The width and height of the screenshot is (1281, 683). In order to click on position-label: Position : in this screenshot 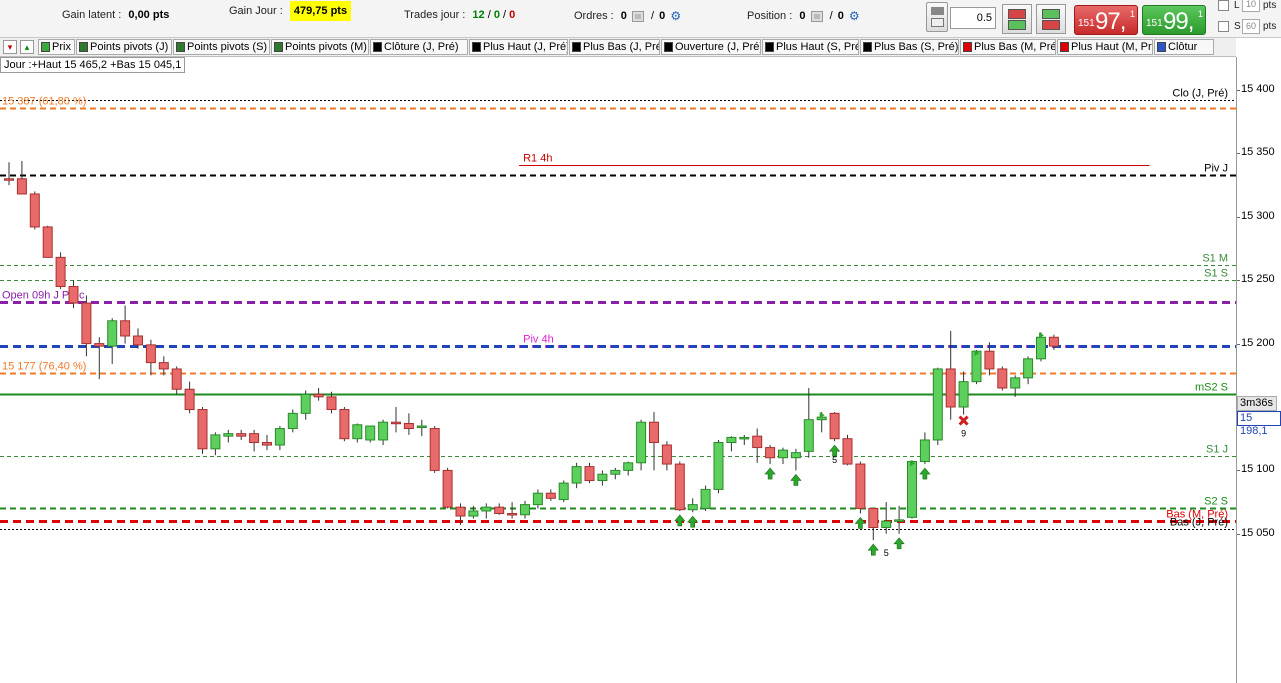, I will do `click(770, 15)`.